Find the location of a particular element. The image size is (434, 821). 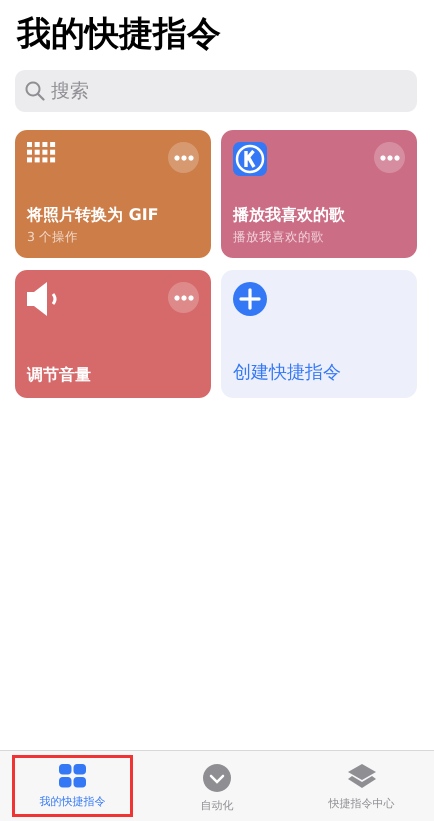

checkmark-icon is located at coordinates (217, 778).